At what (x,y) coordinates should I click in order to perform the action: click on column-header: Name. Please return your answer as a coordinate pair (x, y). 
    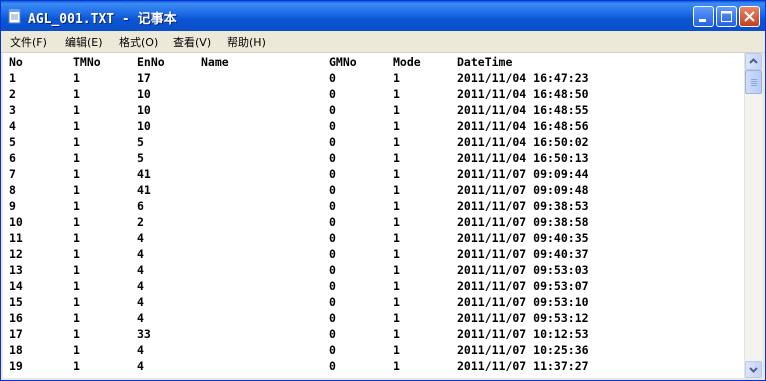
    Looking at the image, I should click on (215, 62).